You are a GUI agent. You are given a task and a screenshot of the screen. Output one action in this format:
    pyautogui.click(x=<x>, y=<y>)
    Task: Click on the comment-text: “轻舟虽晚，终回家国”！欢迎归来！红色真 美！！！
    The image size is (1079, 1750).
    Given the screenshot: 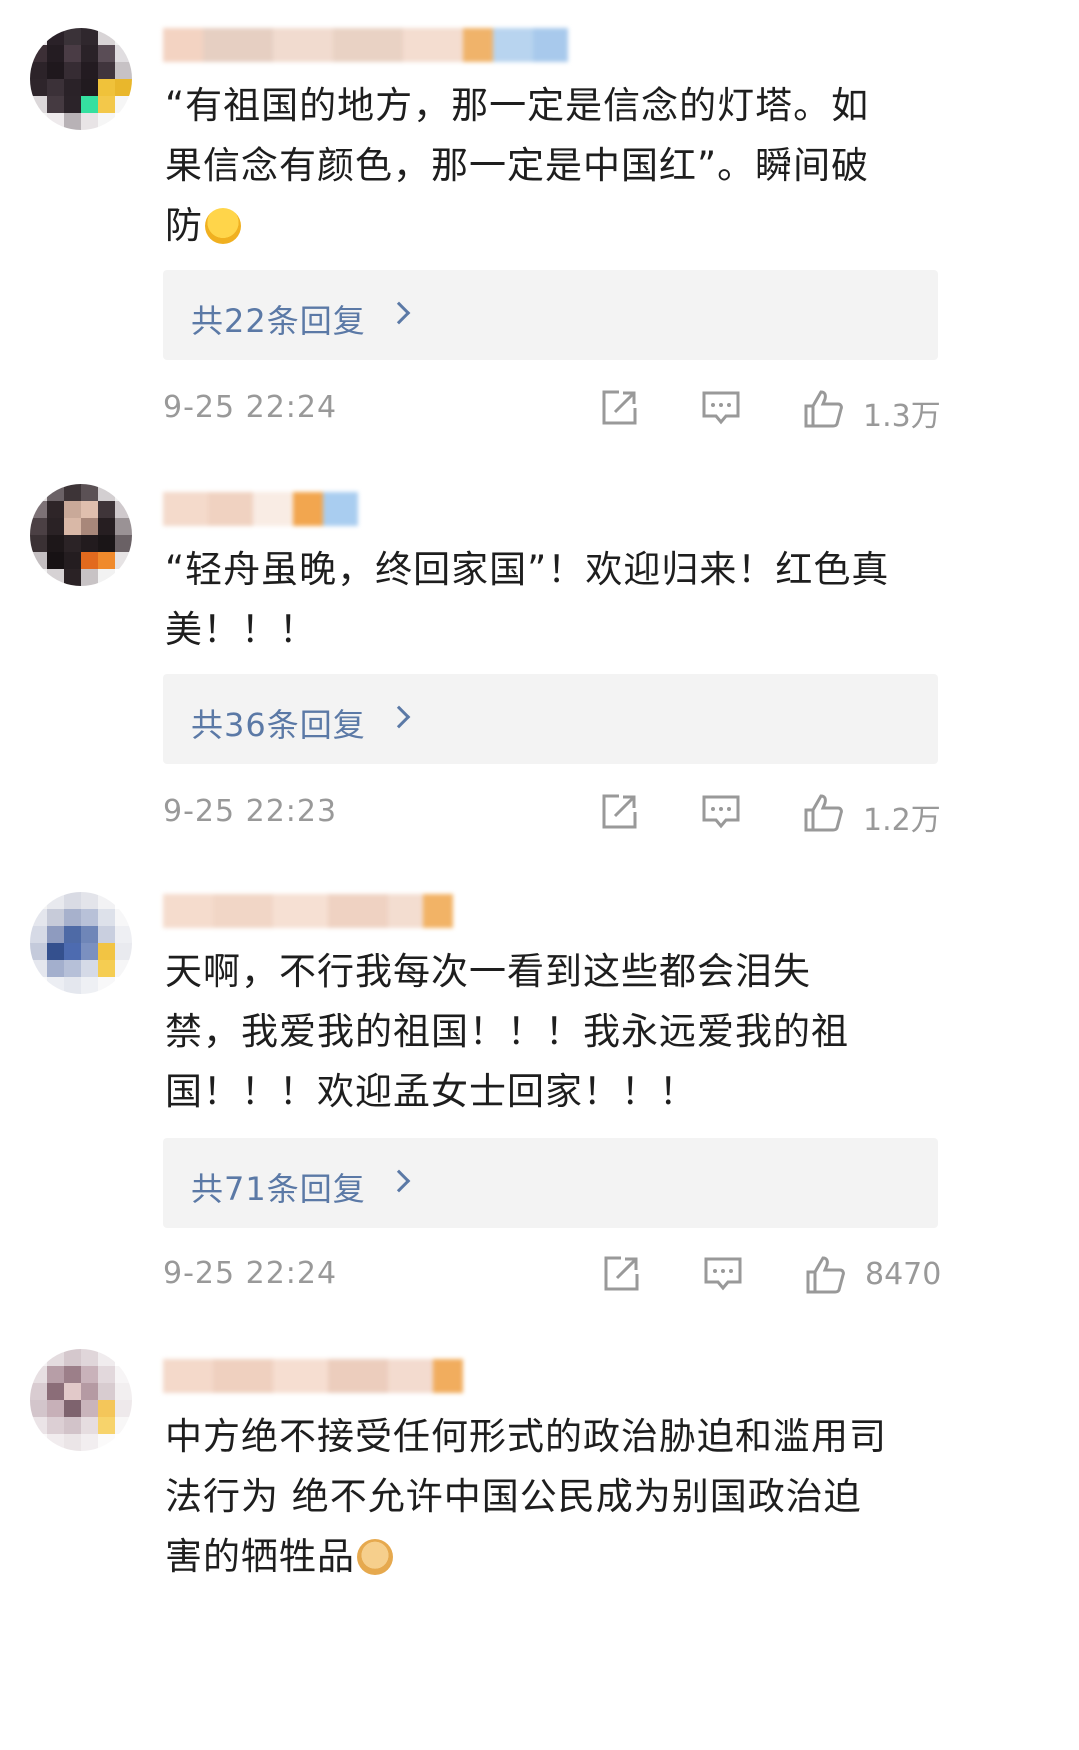 What is the action you would take?
    pyautogui.click(x=527, y=599)
    